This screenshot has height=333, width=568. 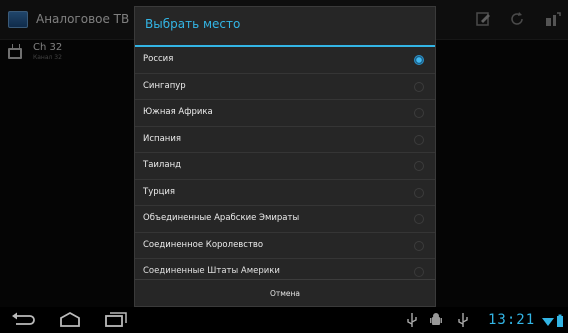 I want to click on location-label: Турция, so click(x=159, y=191).